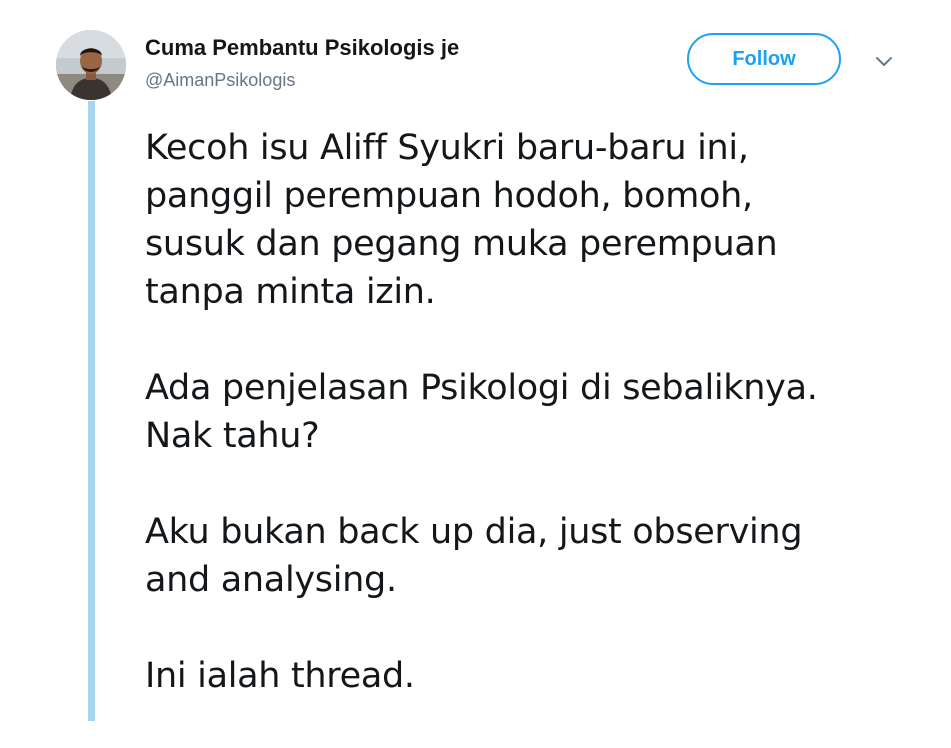 The width and height of the screenshot is (951, 748). Describe the element at coordinates (271, 580) in the screenshot. I see `tweet-text-line: and analysing.` at that location.